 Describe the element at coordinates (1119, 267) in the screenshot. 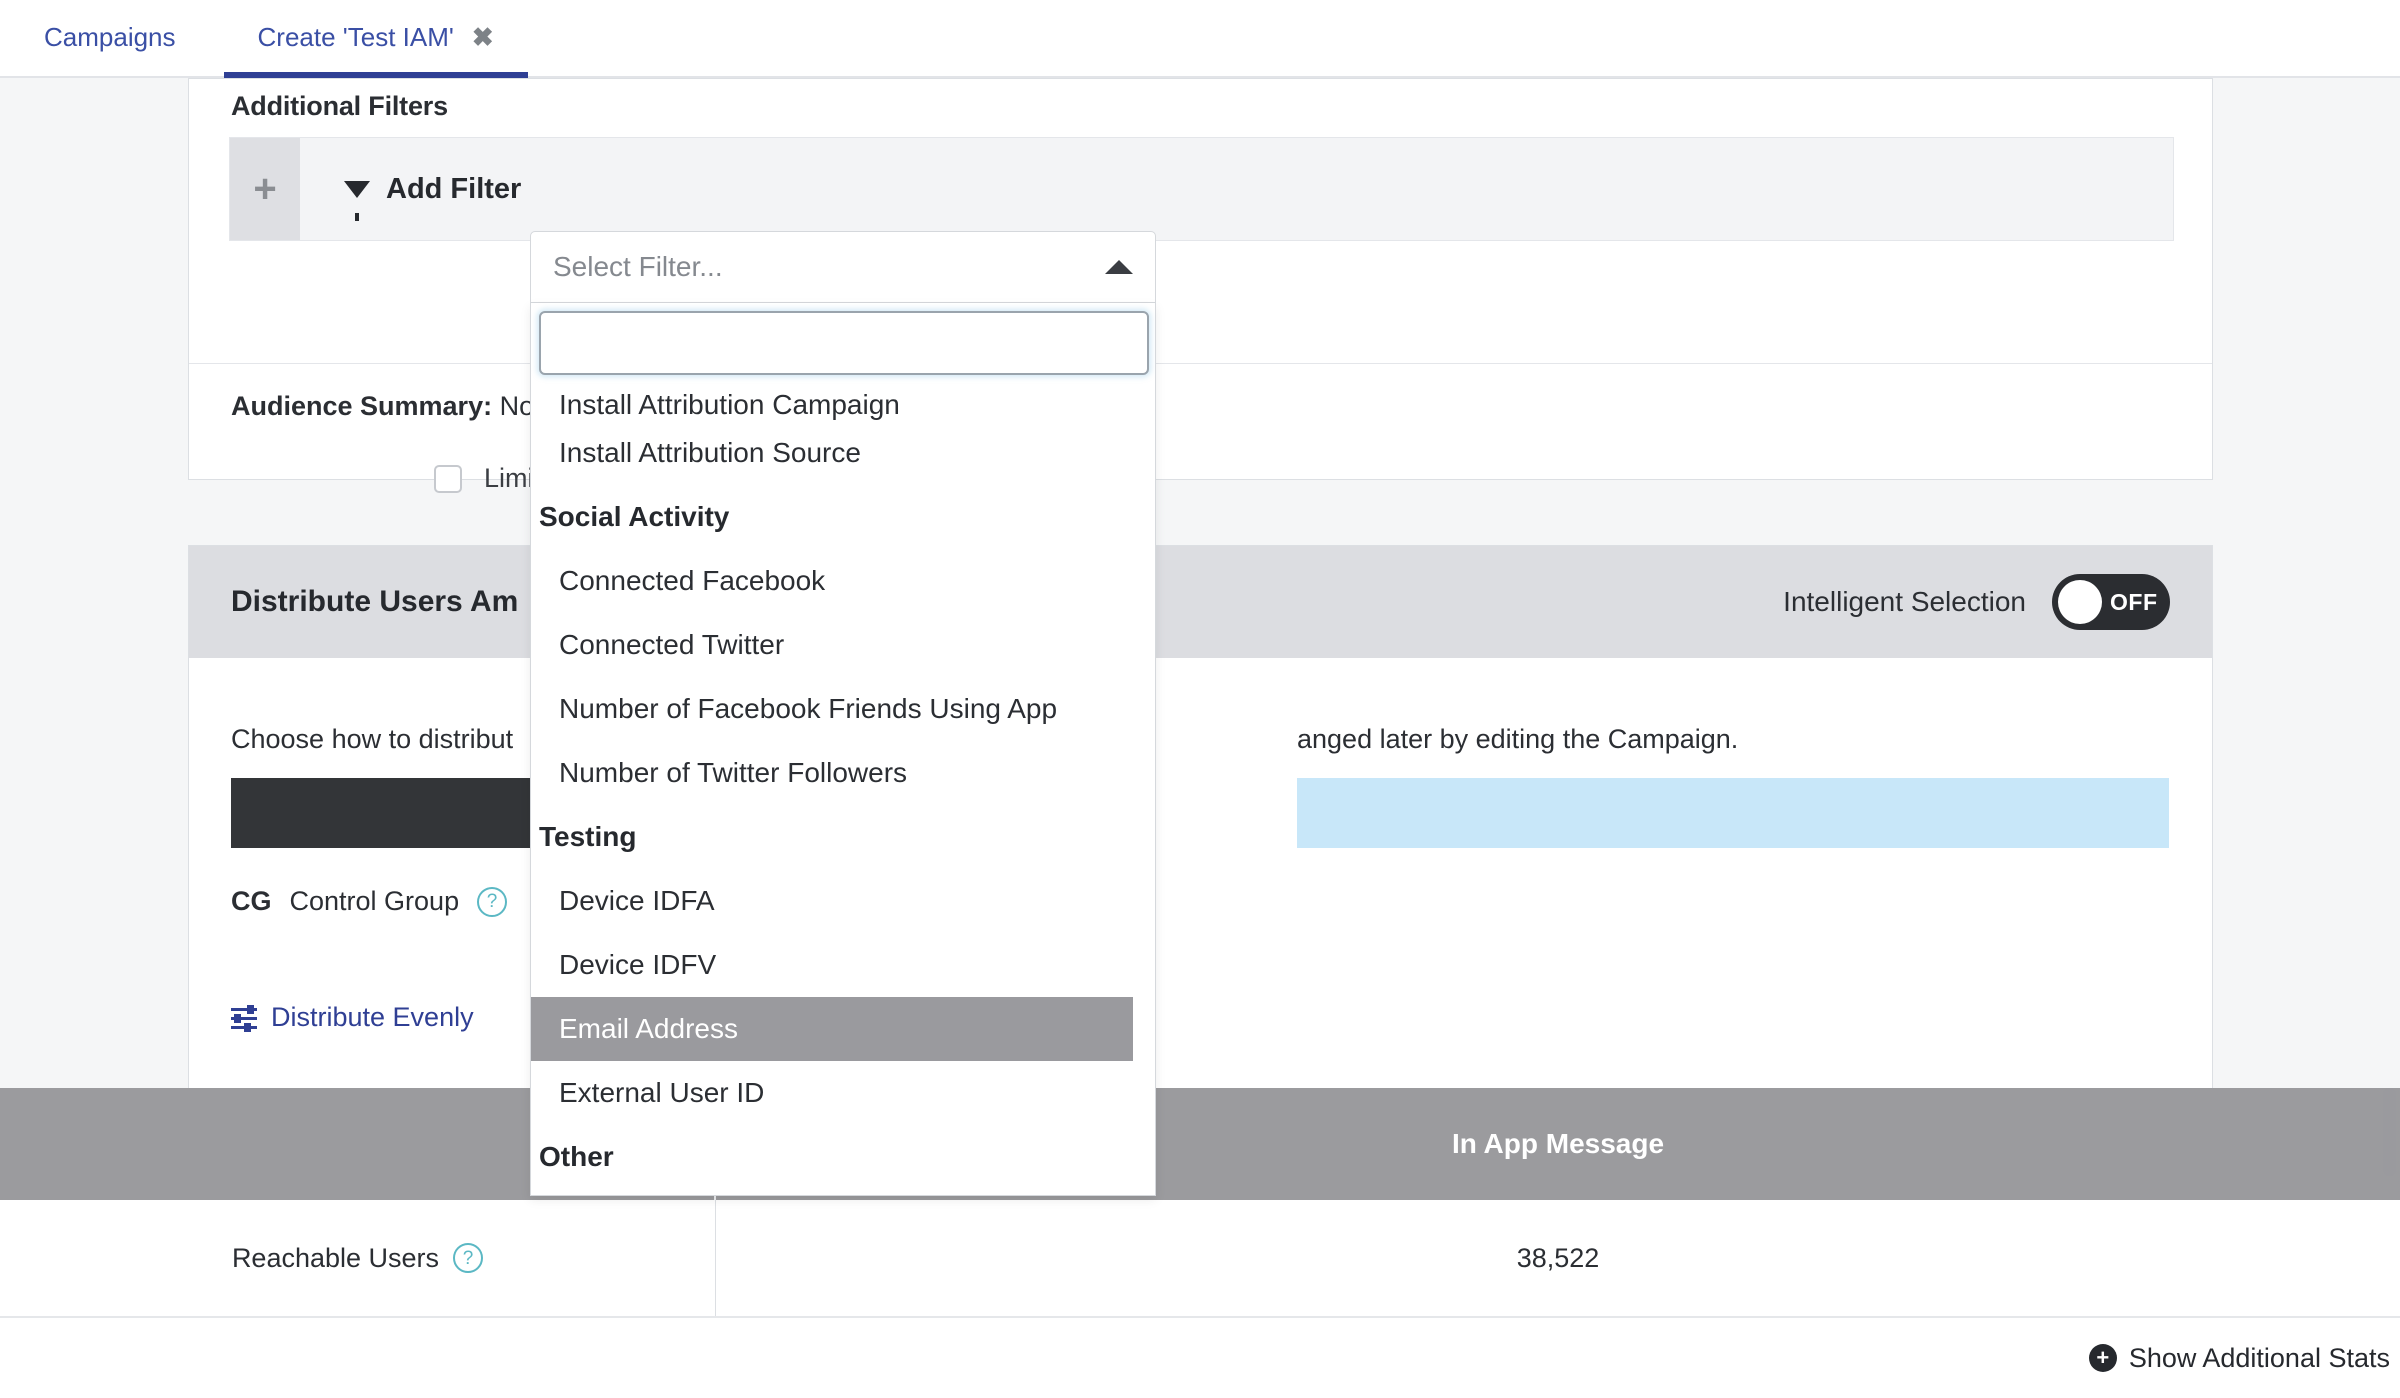

I see `caret-up-icon` at that location.